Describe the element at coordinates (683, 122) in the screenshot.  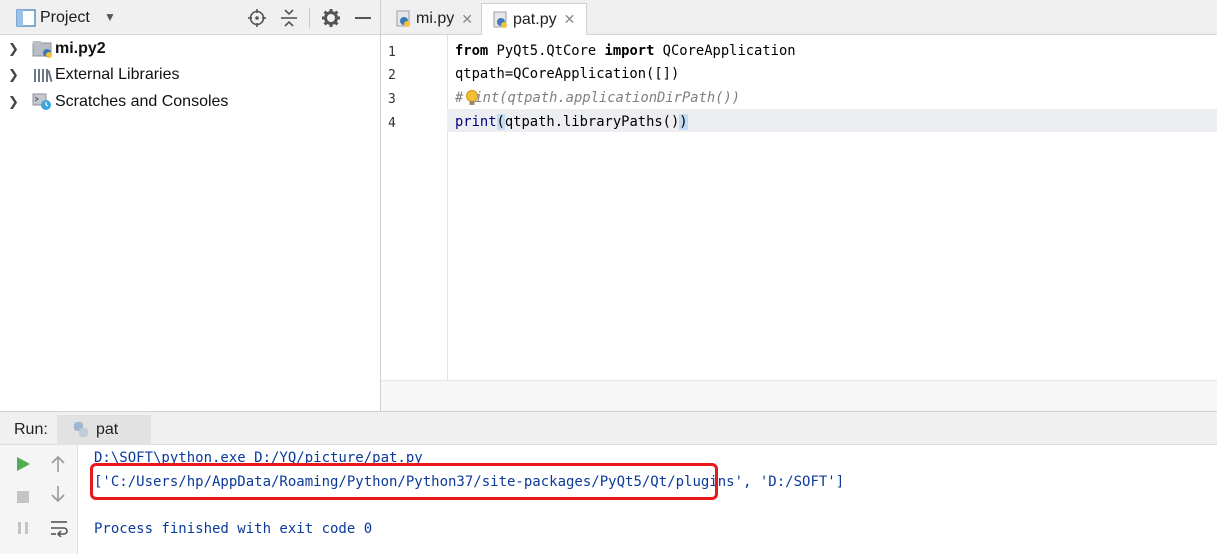
I see `bracket-match: )` at that location.